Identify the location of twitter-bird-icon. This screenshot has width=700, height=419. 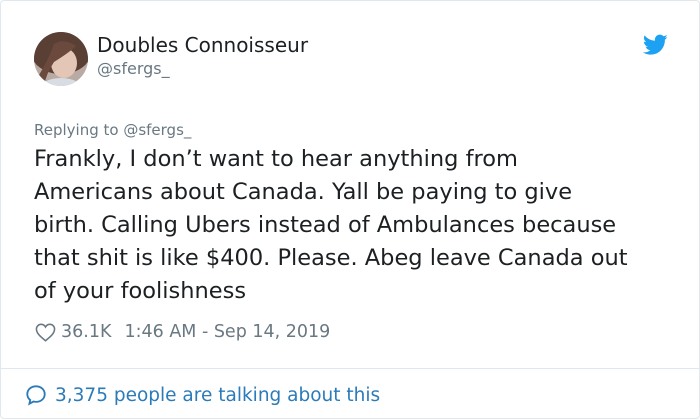
(655, 45).